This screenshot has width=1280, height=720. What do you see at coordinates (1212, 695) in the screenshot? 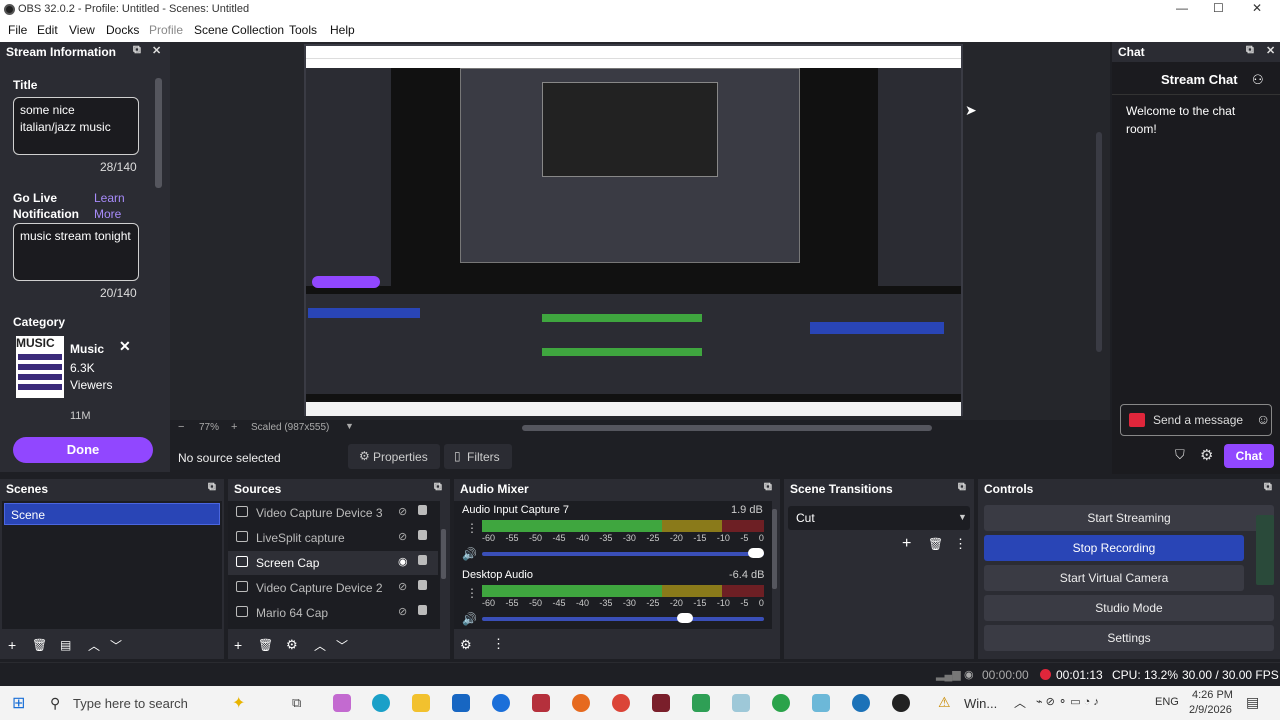
I see `clock-time: 4:26 PM` at bounding box center [1212, 695].